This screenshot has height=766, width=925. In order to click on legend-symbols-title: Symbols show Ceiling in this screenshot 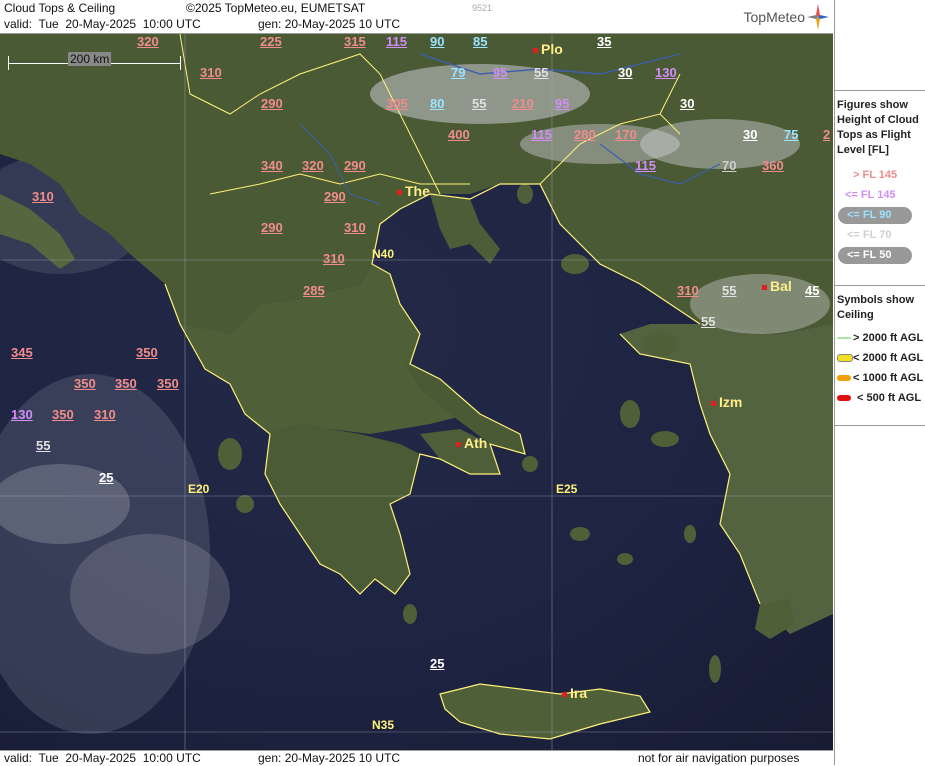, I will do `click(876, 307)`.